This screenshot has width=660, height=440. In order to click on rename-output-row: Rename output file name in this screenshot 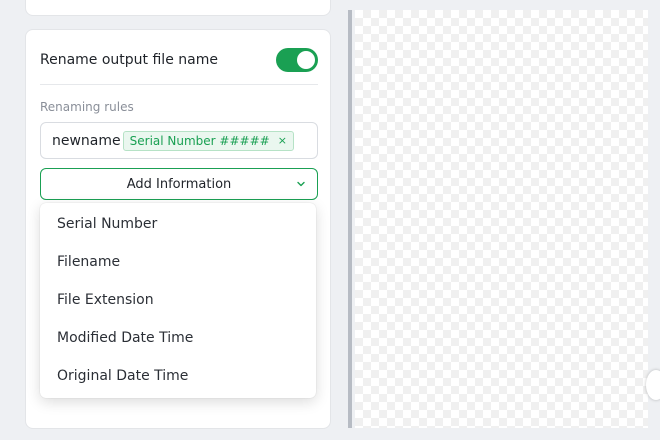, I will do `click(179, 60)`.